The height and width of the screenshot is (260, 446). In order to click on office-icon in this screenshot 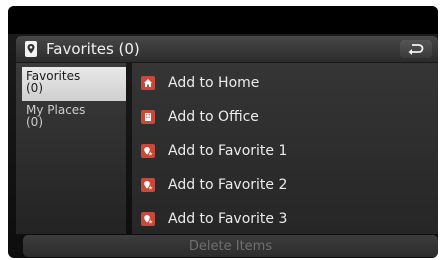, I will do `click(148, 117)`.